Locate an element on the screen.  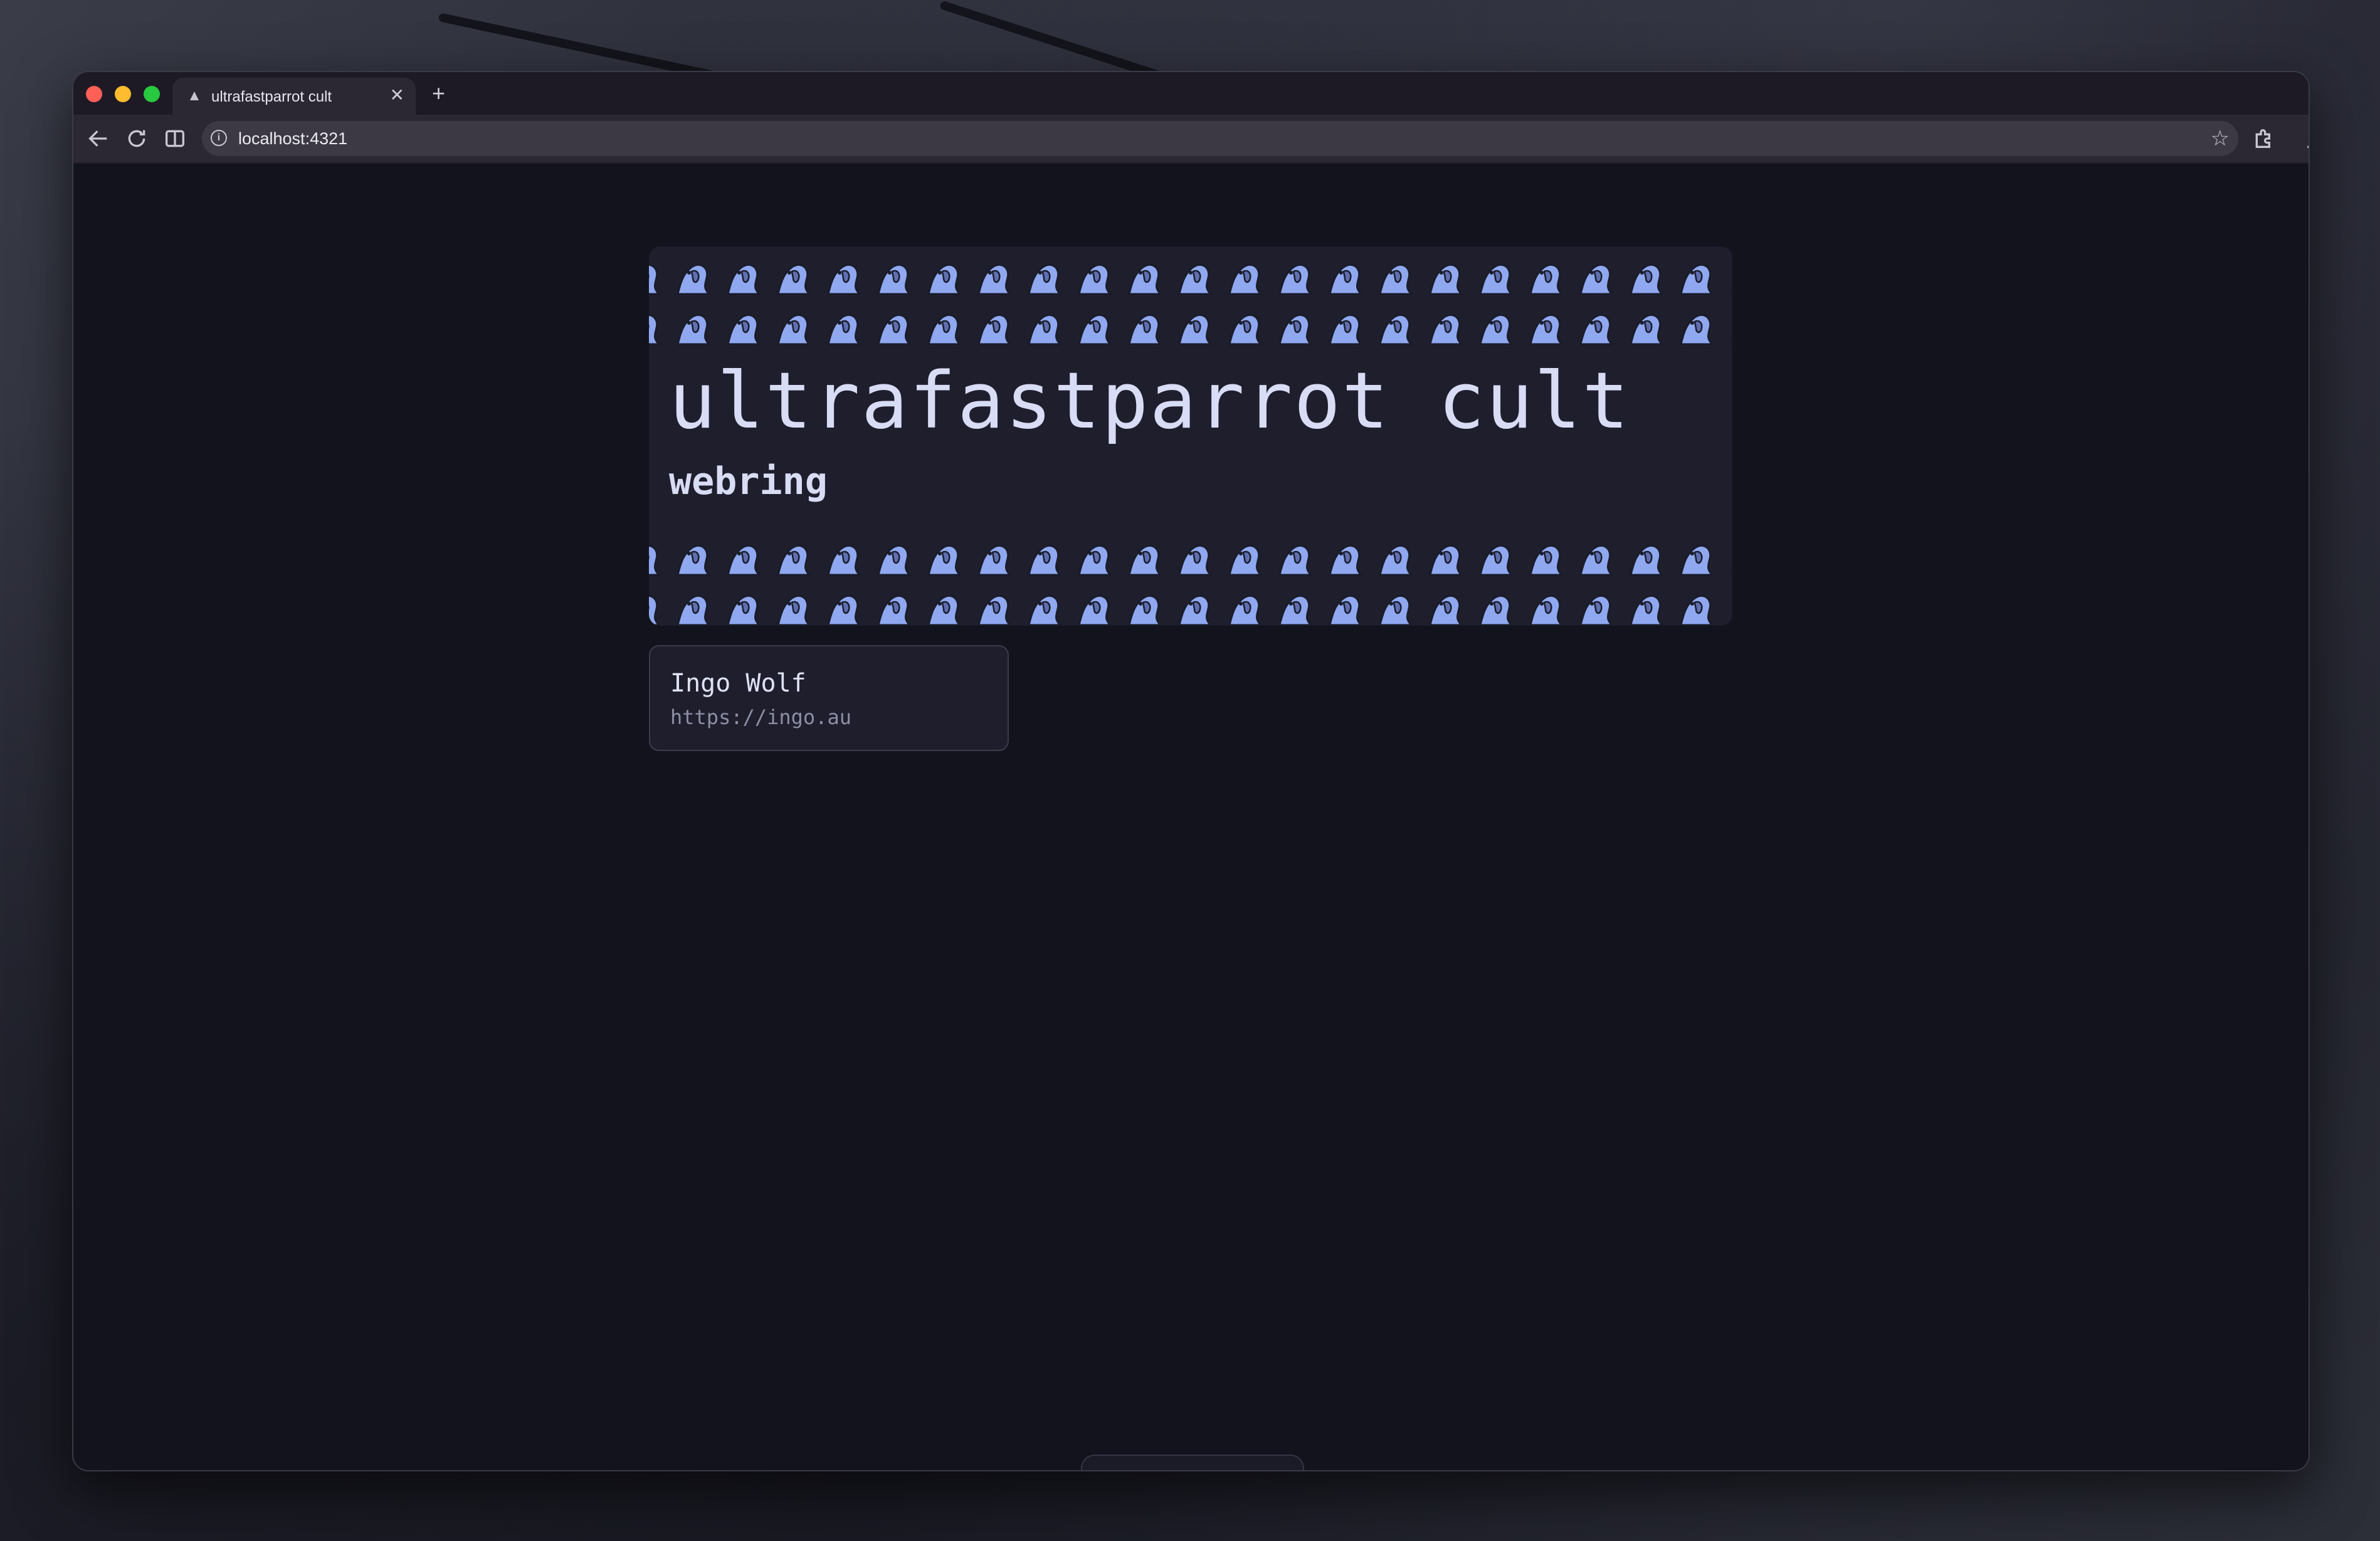
arrow-left-icon is located at coordinates (97, 138).